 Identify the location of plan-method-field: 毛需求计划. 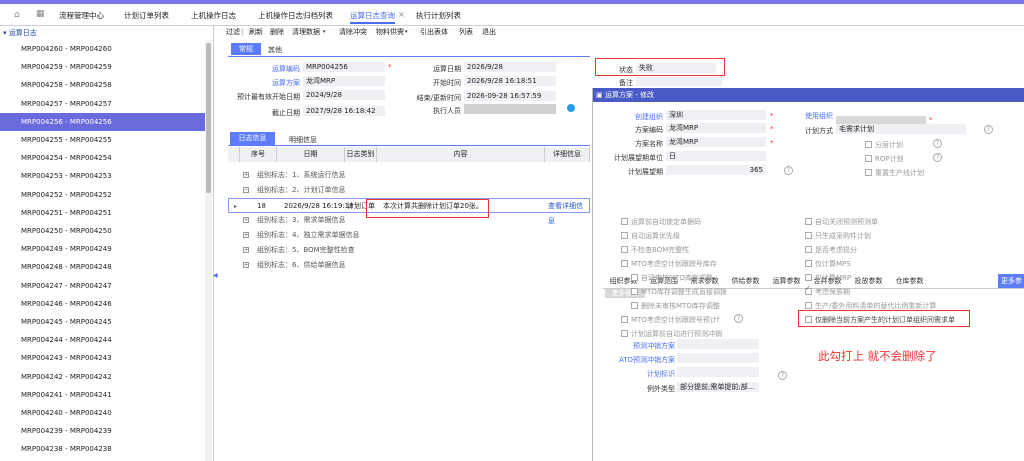
(901, 129).